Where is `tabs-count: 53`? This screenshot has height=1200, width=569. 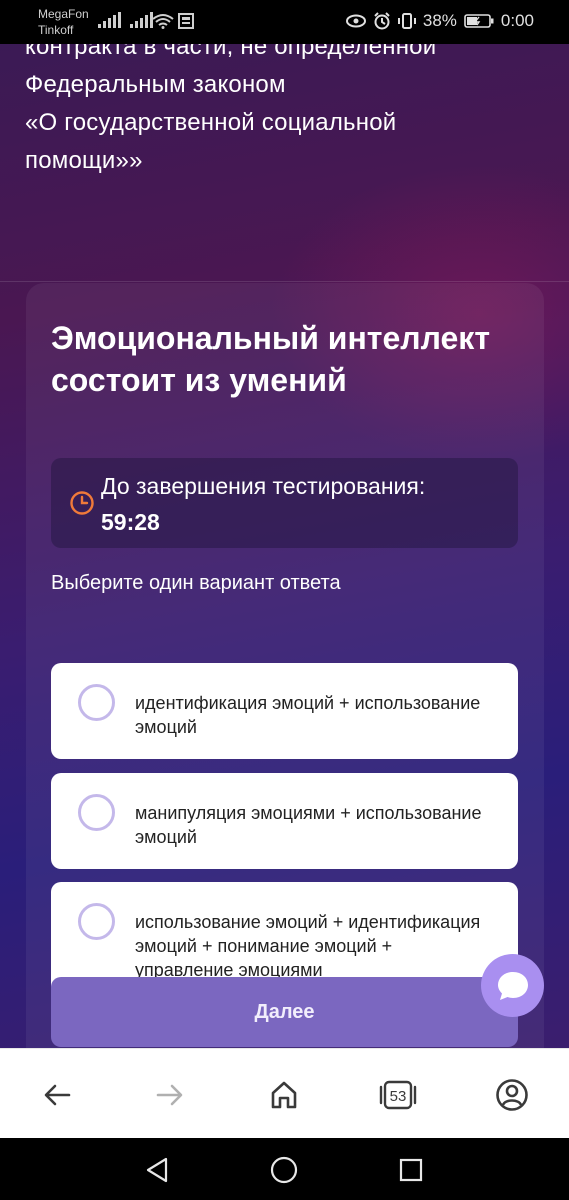 tabs-count: 53 is located at coordinates (398, 1096).